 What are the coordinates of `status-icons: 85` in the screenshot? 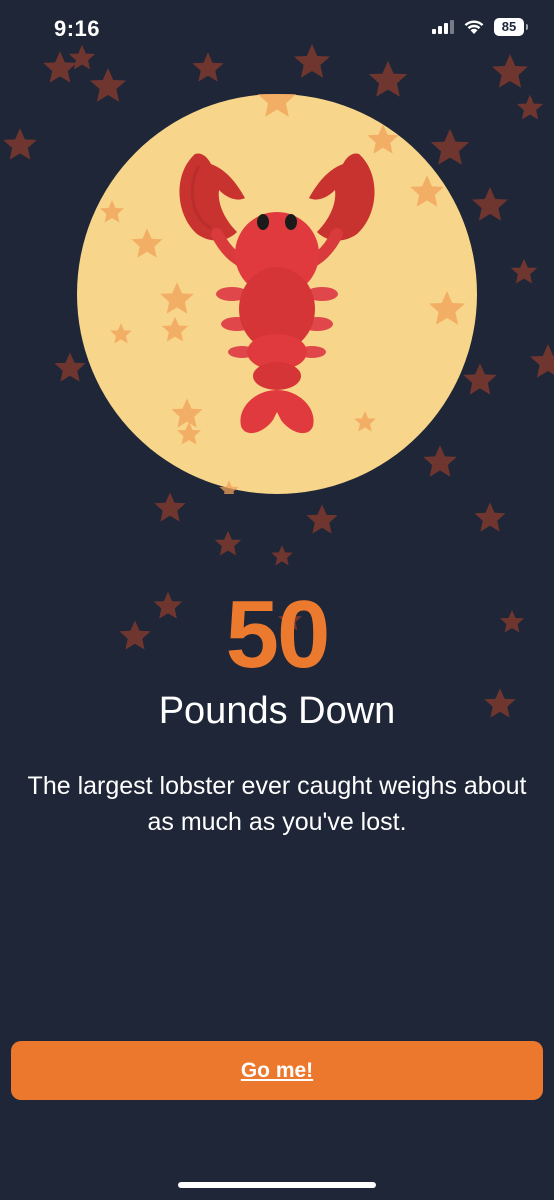 It's located at (480, 27).